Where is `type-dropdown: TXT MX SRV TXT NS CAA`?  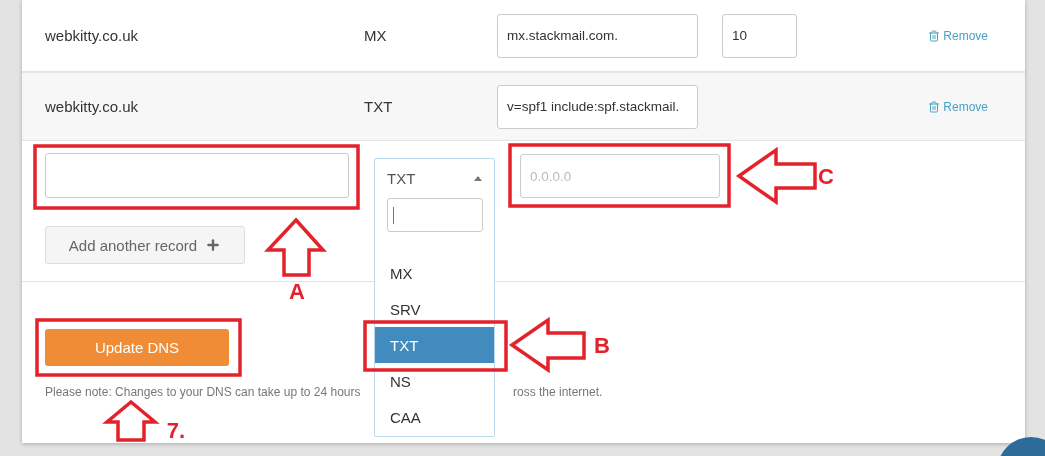
type-dropdown: TXT MX SRV TXT NS CAA is located at coordinates (434, 297).